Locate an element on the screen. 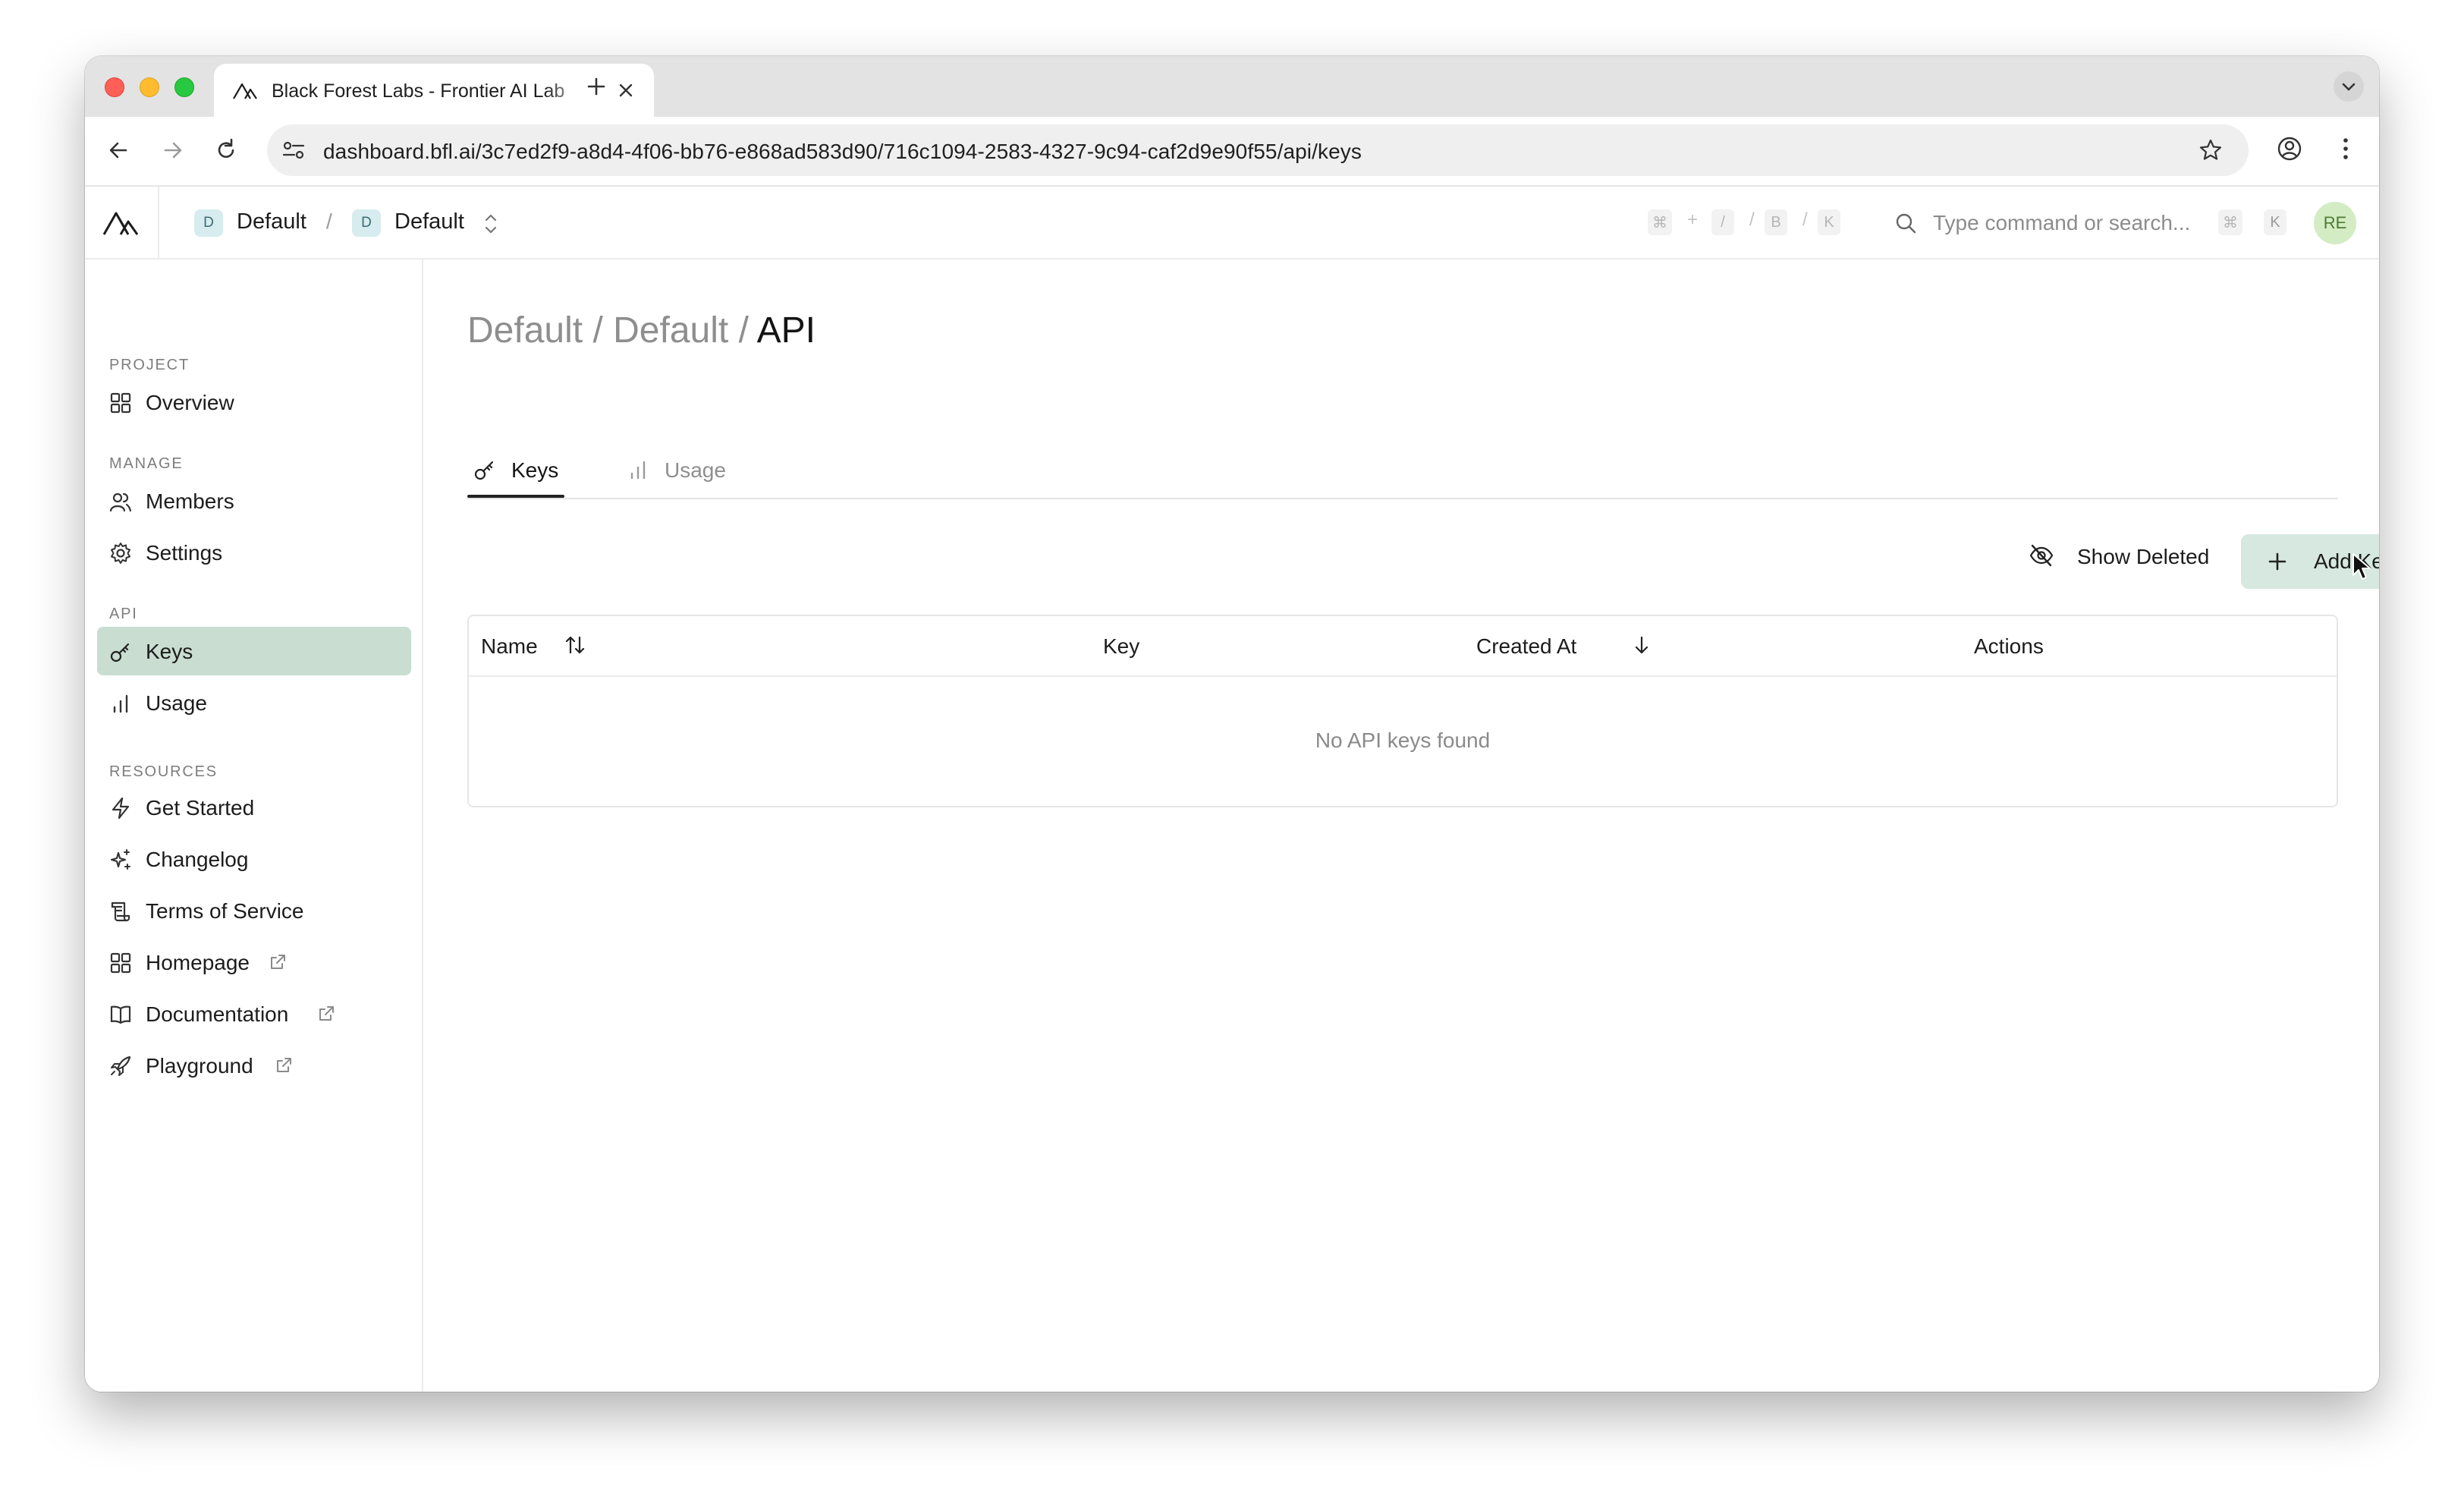 This screenshot has width=2464, height=1504. users-icon is located at coordinates (120, 502).